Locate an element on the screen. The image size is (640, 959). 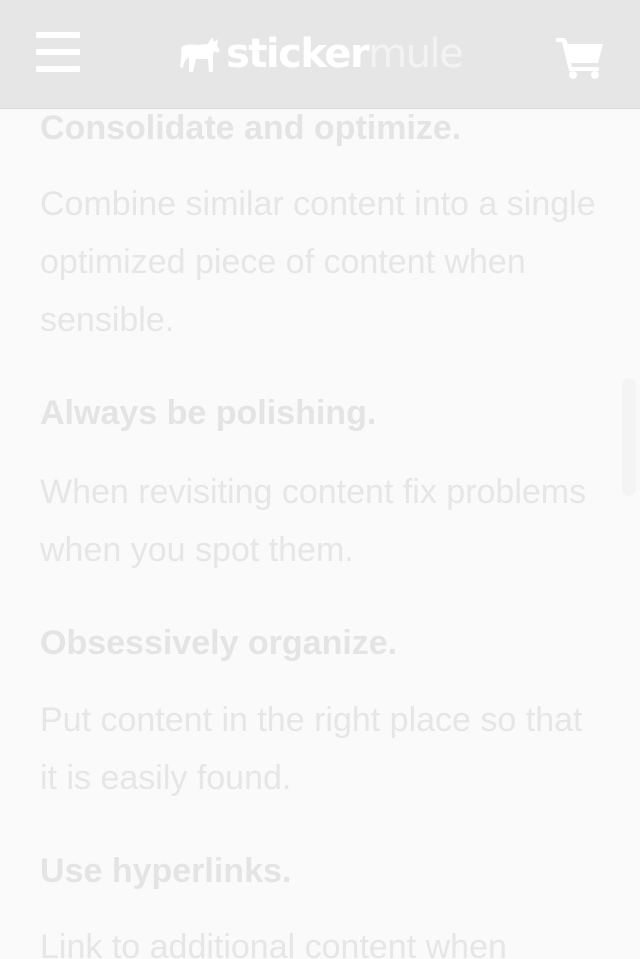
shopping-cart-icon is located at coordinates (579, 58).